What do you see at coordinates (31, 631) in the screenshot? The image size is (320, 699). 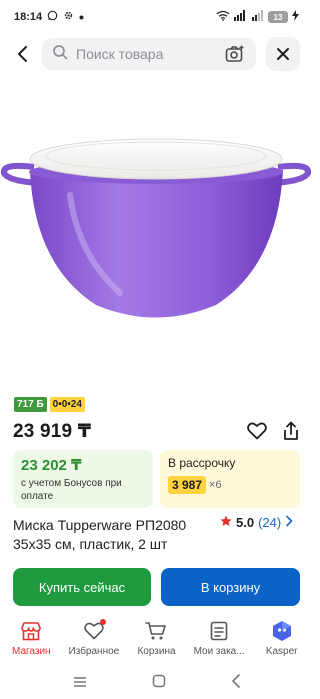 I see `store-icon` at bounding box center [31, 631].